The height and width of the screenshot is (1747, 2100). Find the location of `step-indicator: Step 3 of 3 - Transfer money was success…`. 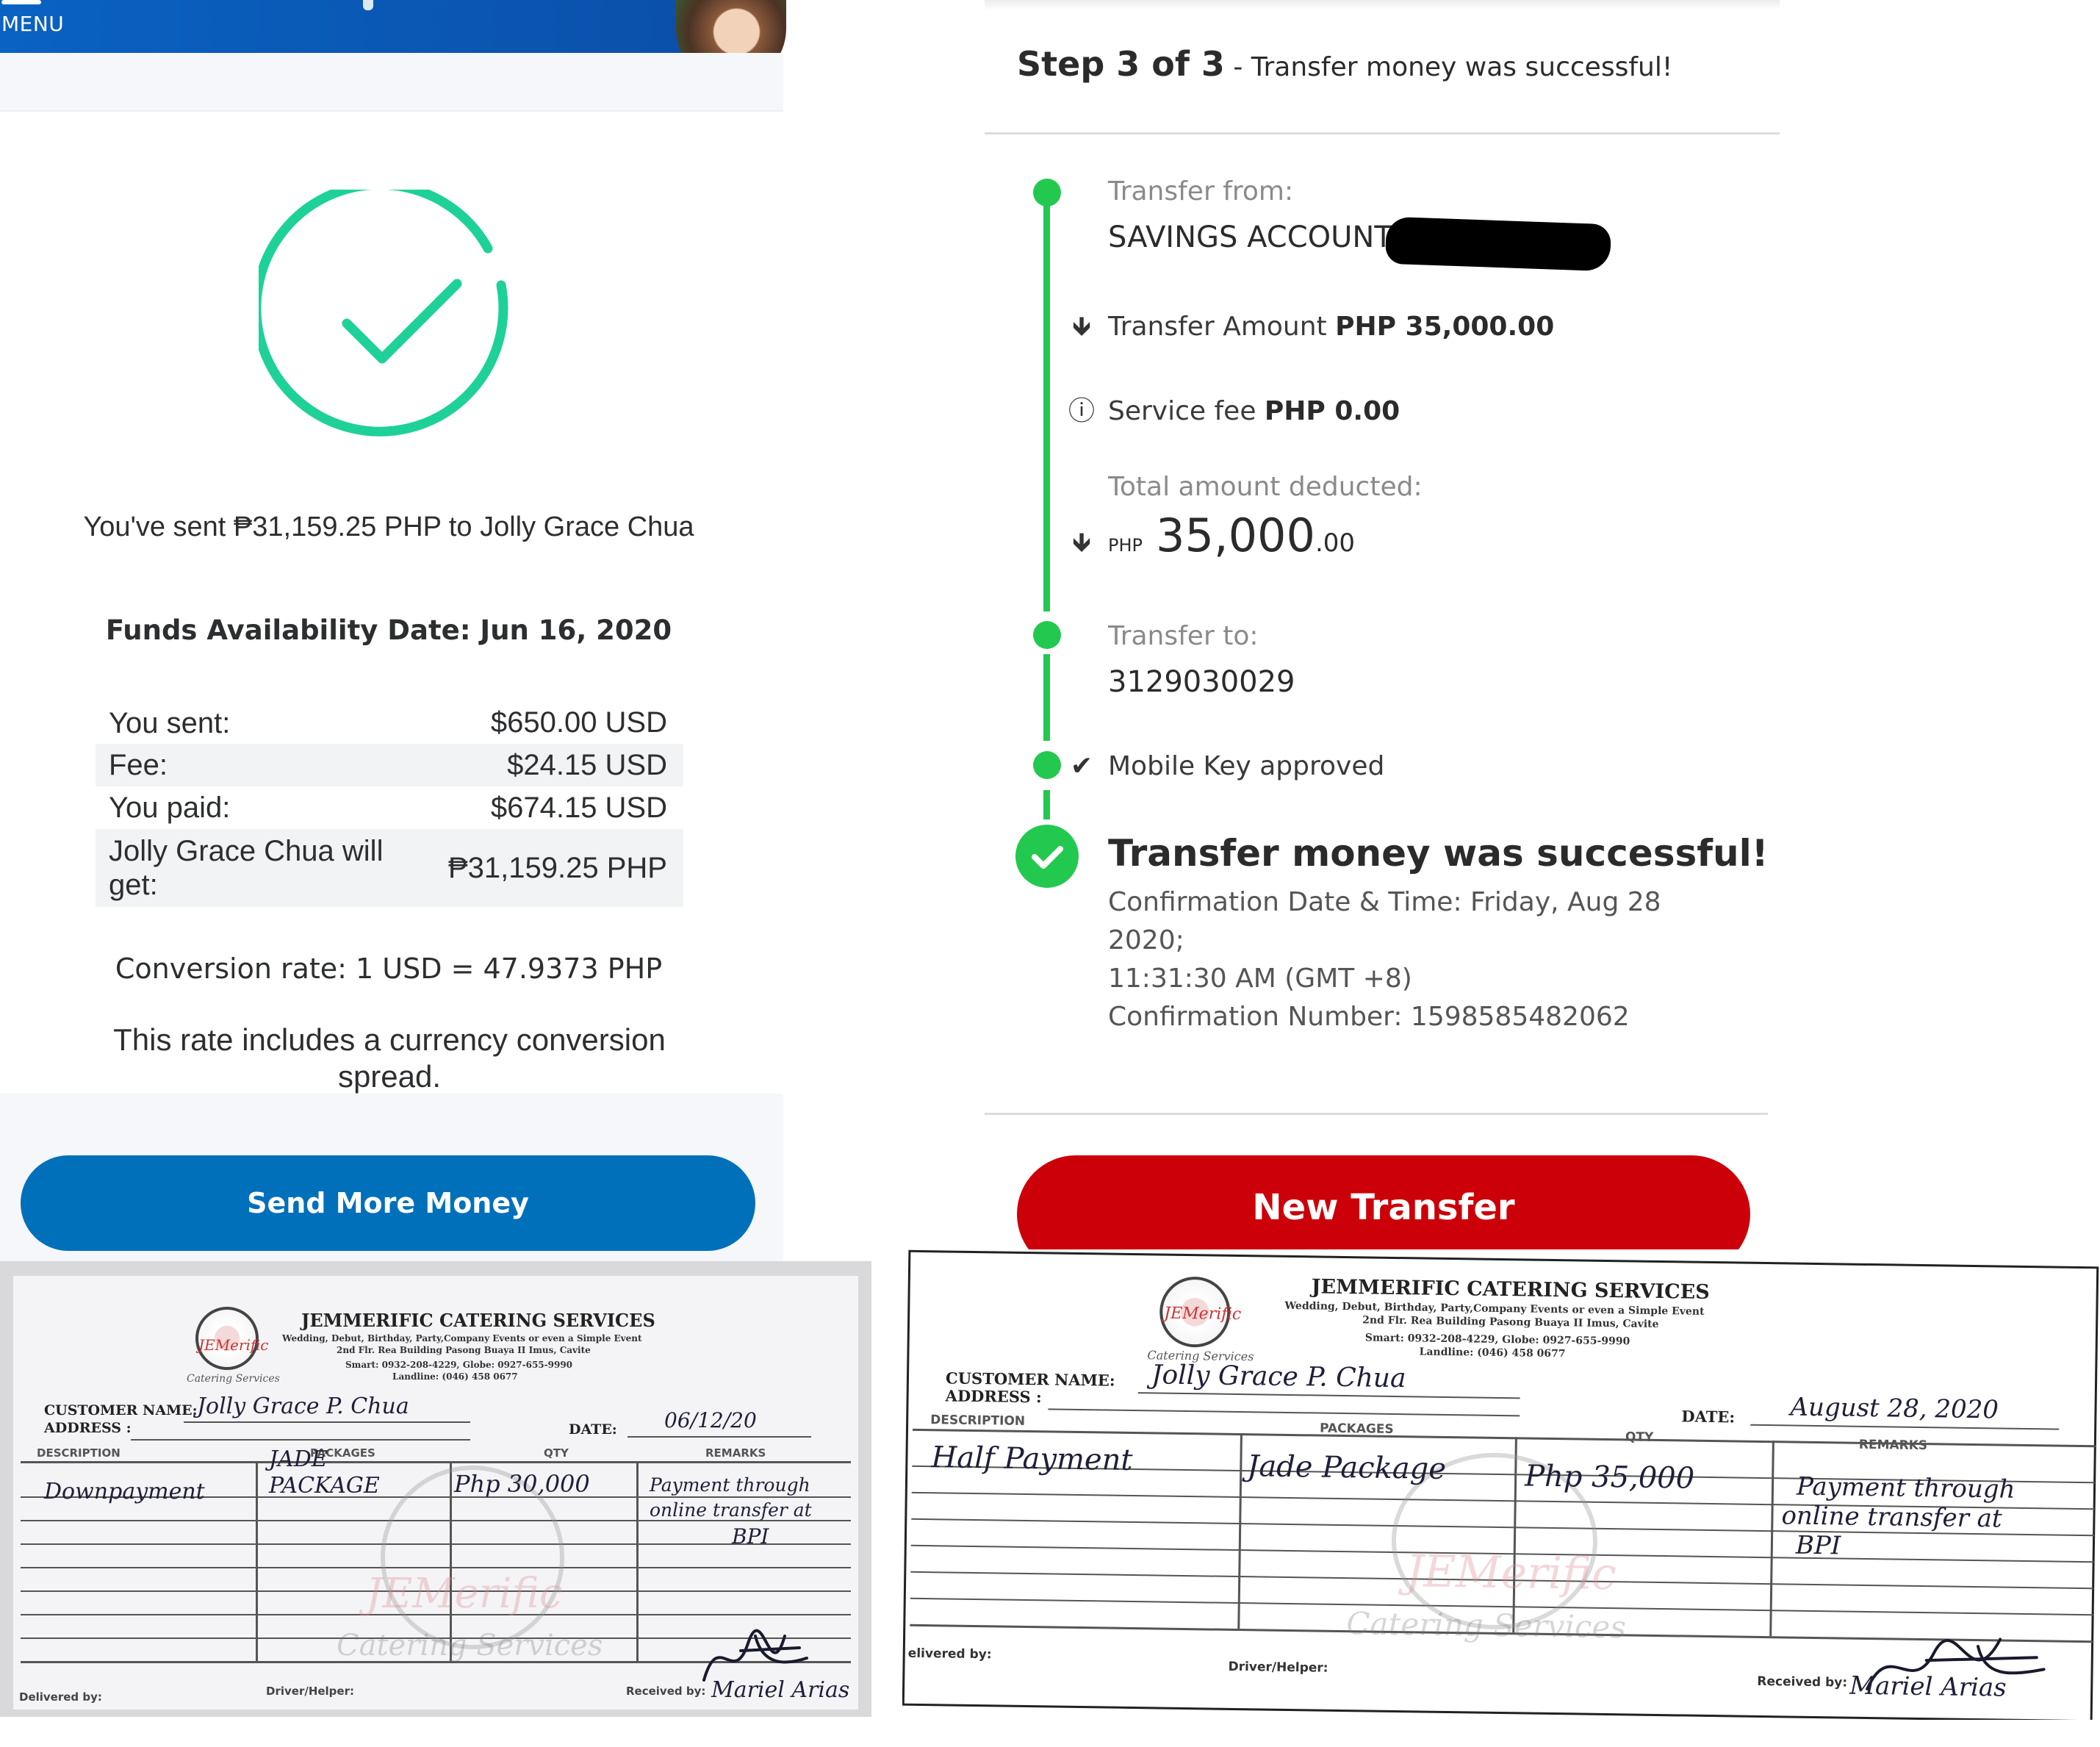

step-indicator: Step 3 of 3 - Transfer money was success… is located at coordinates (1344, 64).